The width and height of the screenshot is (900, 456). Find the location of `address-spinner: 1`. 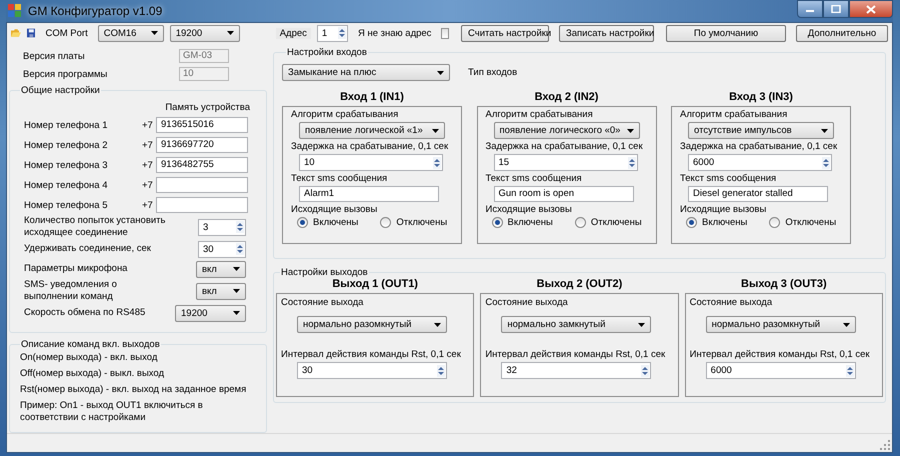

address-spinner: 1 is located at coordinates (332, 33).